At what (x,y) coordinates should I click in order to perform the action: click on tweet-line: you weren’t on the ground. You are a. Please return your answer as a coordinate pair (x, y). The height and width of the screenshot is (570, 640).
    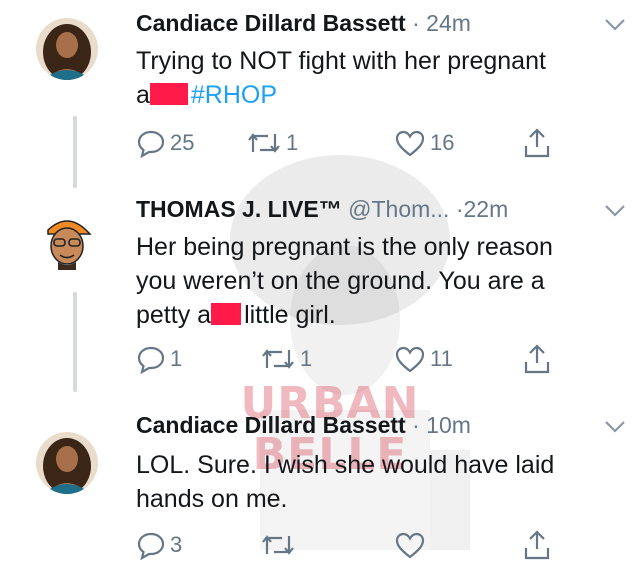
    Looking at the image, I should click on (340, 281).